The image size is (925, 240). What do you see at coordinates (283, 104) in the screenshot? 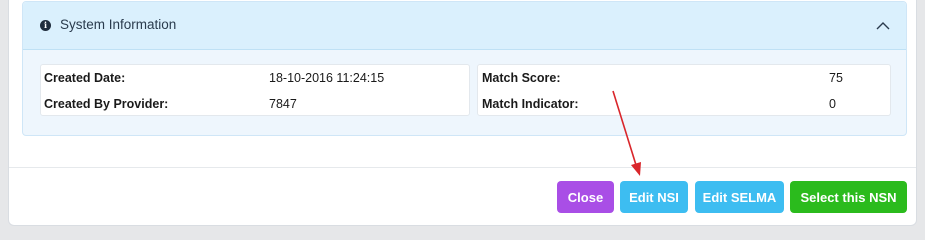
I see `field-value: 7847` at bounding box center [283, 104].